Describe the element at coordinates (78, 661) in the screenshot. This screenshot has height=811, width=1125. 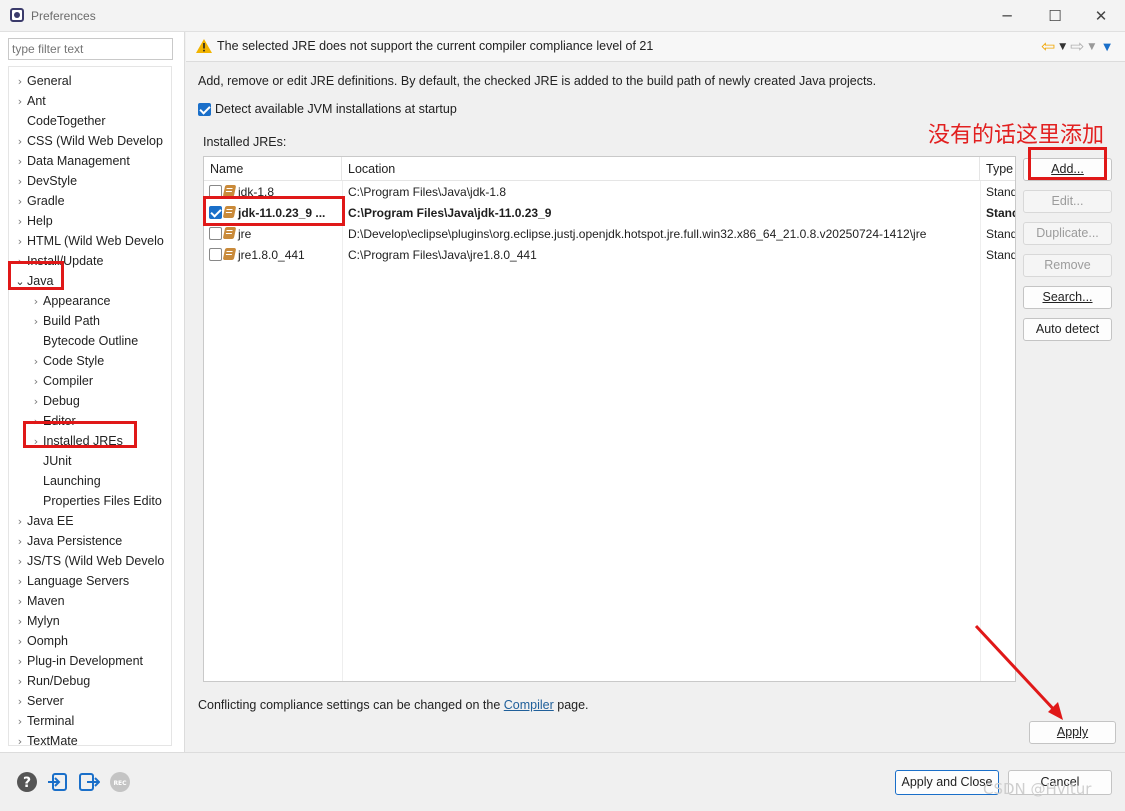
I see `sidebar-item: › Plug-in Development` at that location.